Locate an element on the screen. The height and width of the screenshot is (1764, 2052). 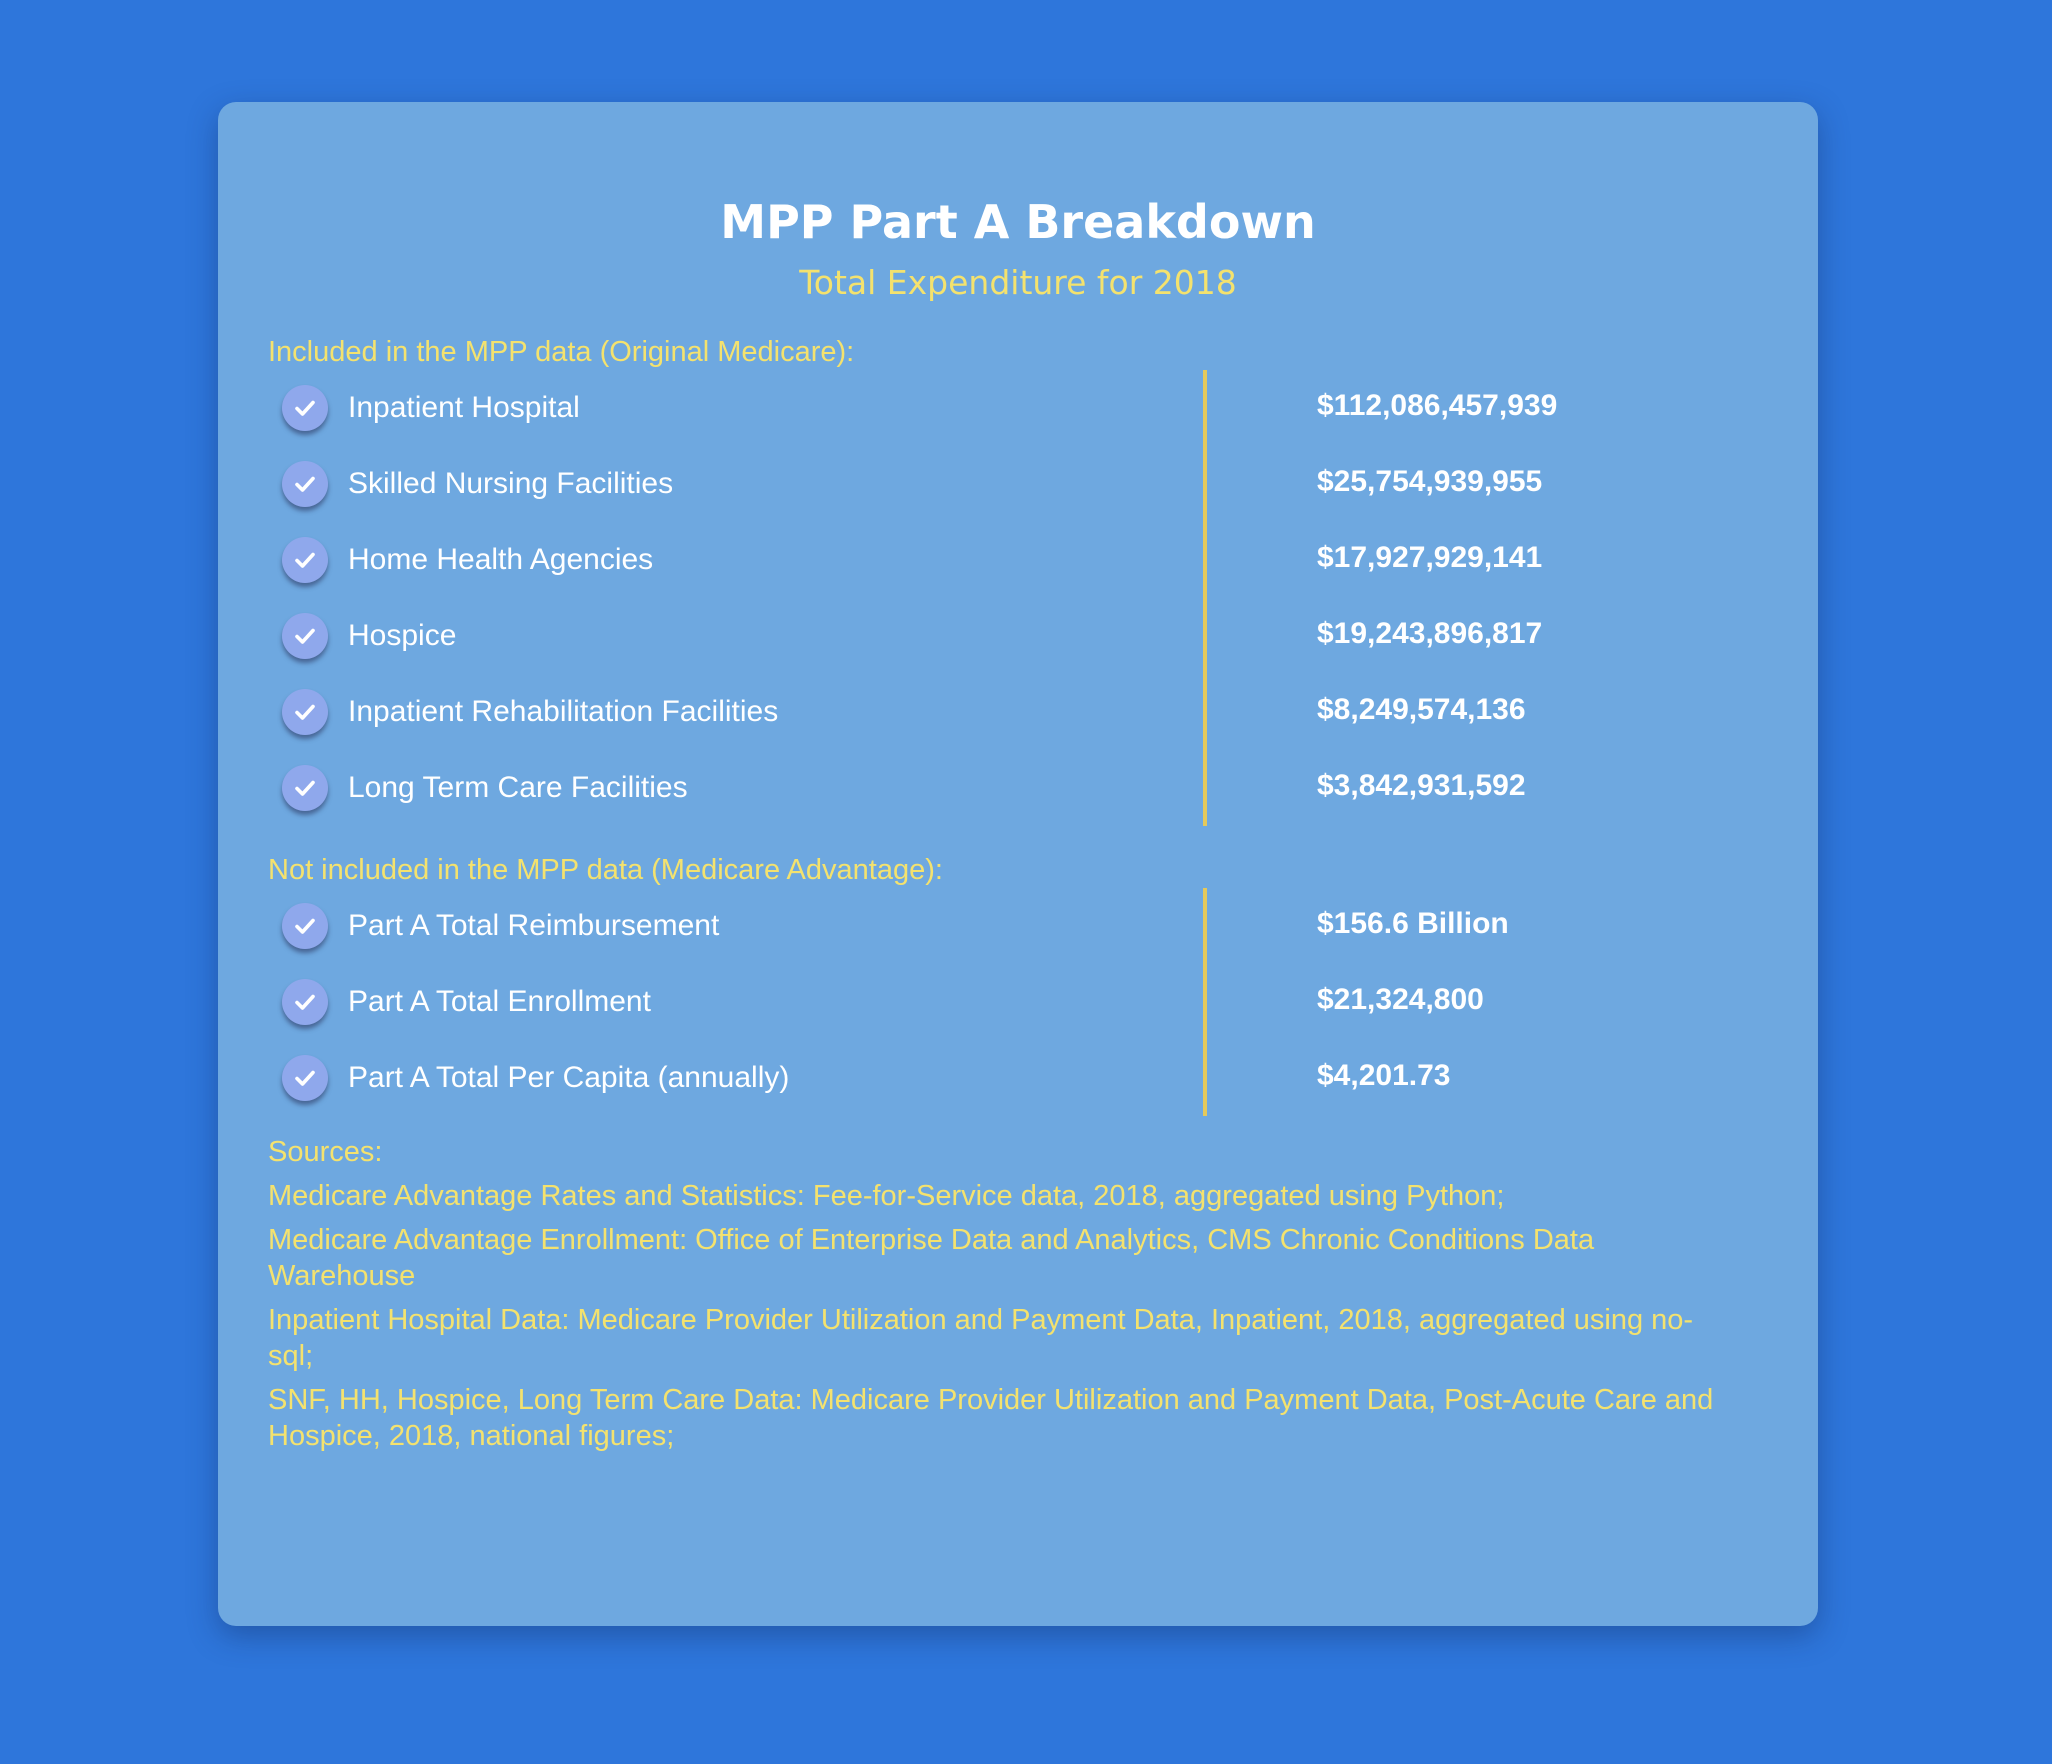
item-label: Home Health Agencies is located at coordinates (501, 559).